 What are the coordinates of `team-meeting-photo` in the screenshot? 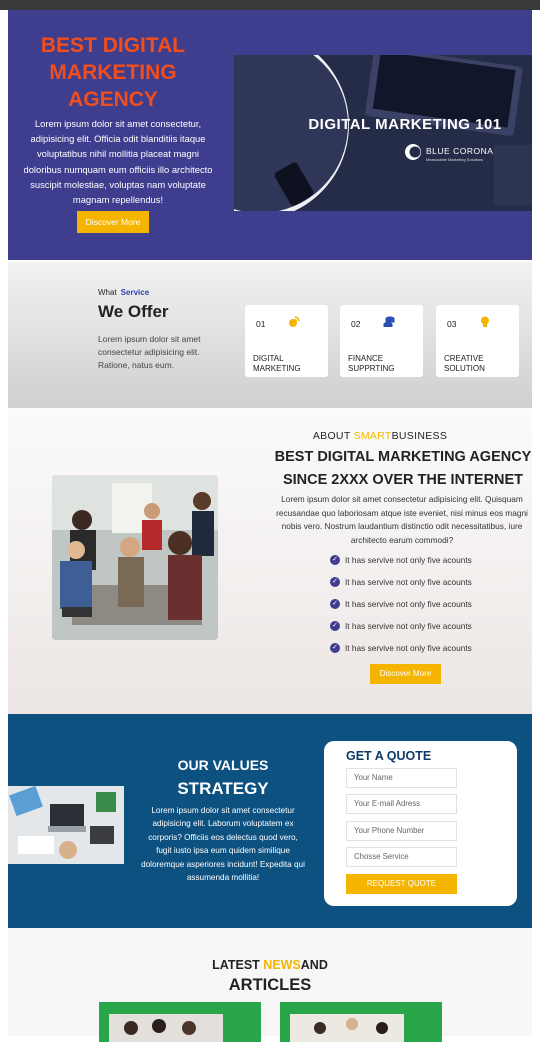 It's located at (135, 557).